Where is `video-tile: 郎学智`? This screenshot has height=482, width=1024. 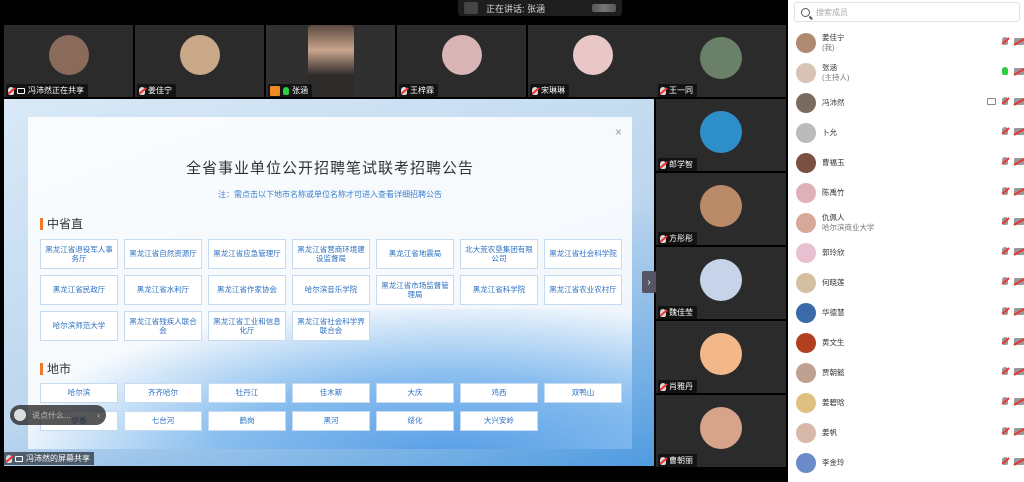 video-tile: 郎学智 is located at coordinates (721, 135).